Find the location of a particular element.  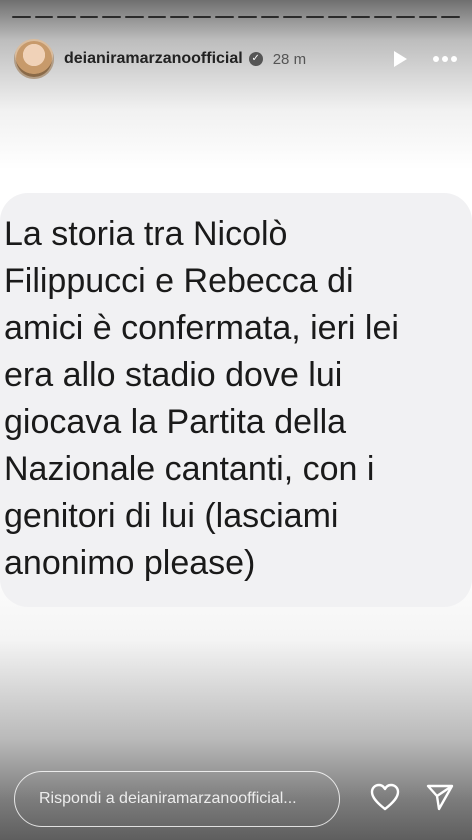

verified-badge-icon: ✓ is located at coordinates (255, 59).